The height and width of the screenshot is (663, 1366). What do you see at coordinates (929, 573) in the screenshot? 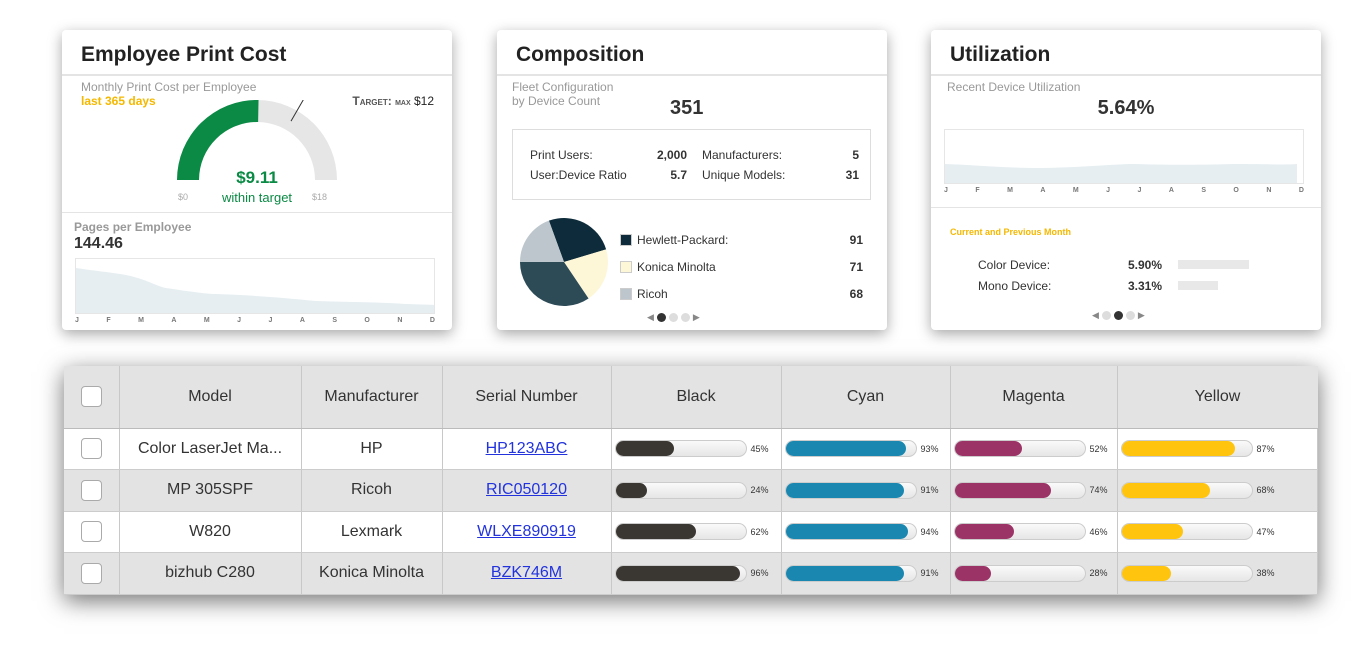
I see `cyan-level-text: 91%` at bounding box center [929, 573].